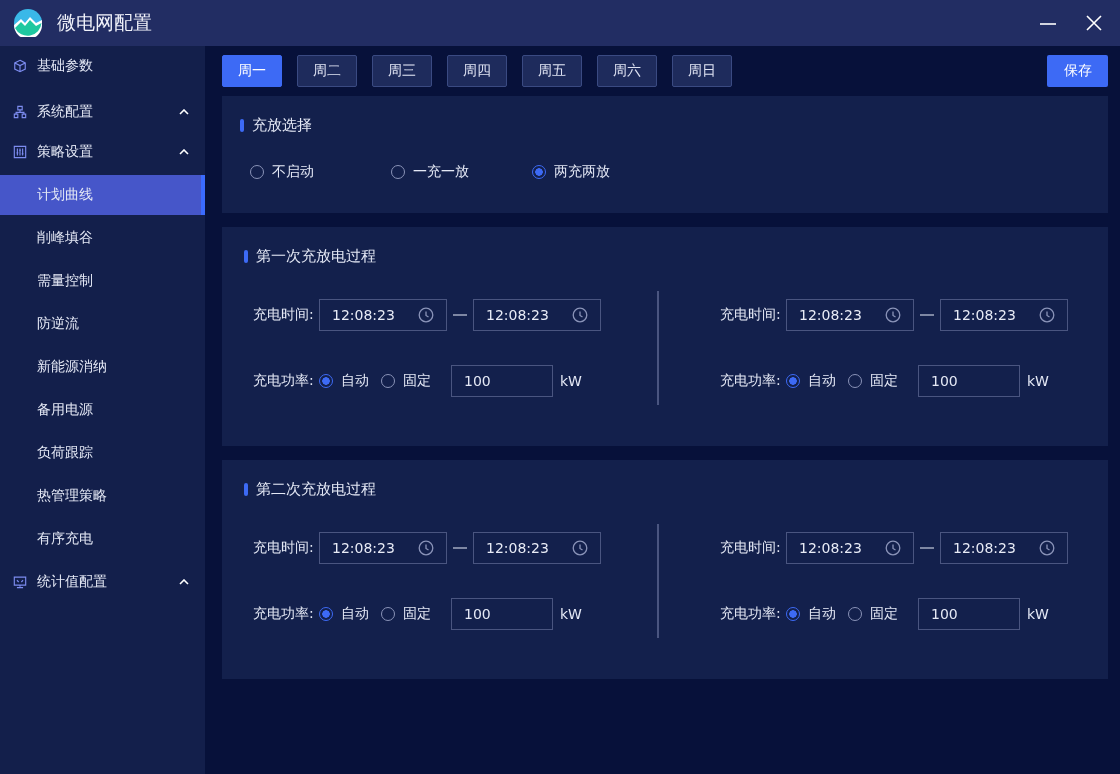  Describe the element at coordinates (20, 66) in the screenshot. I see `cube-icon` at that location.